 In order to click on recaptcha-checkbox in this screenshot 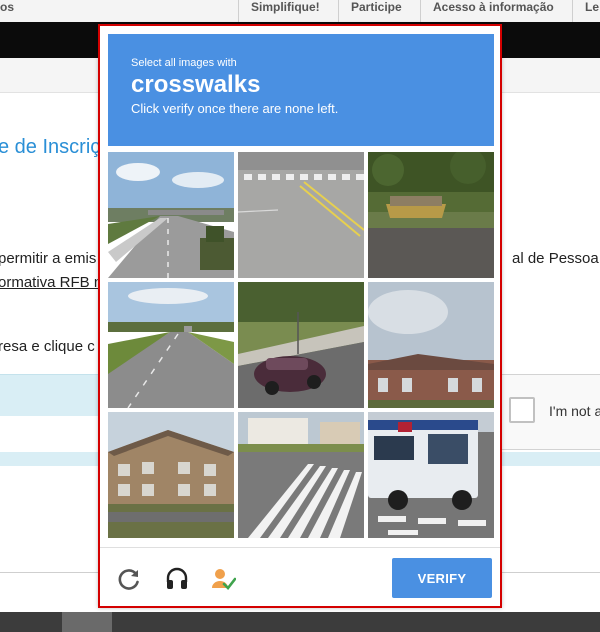, I will do `click(522, 410)`.